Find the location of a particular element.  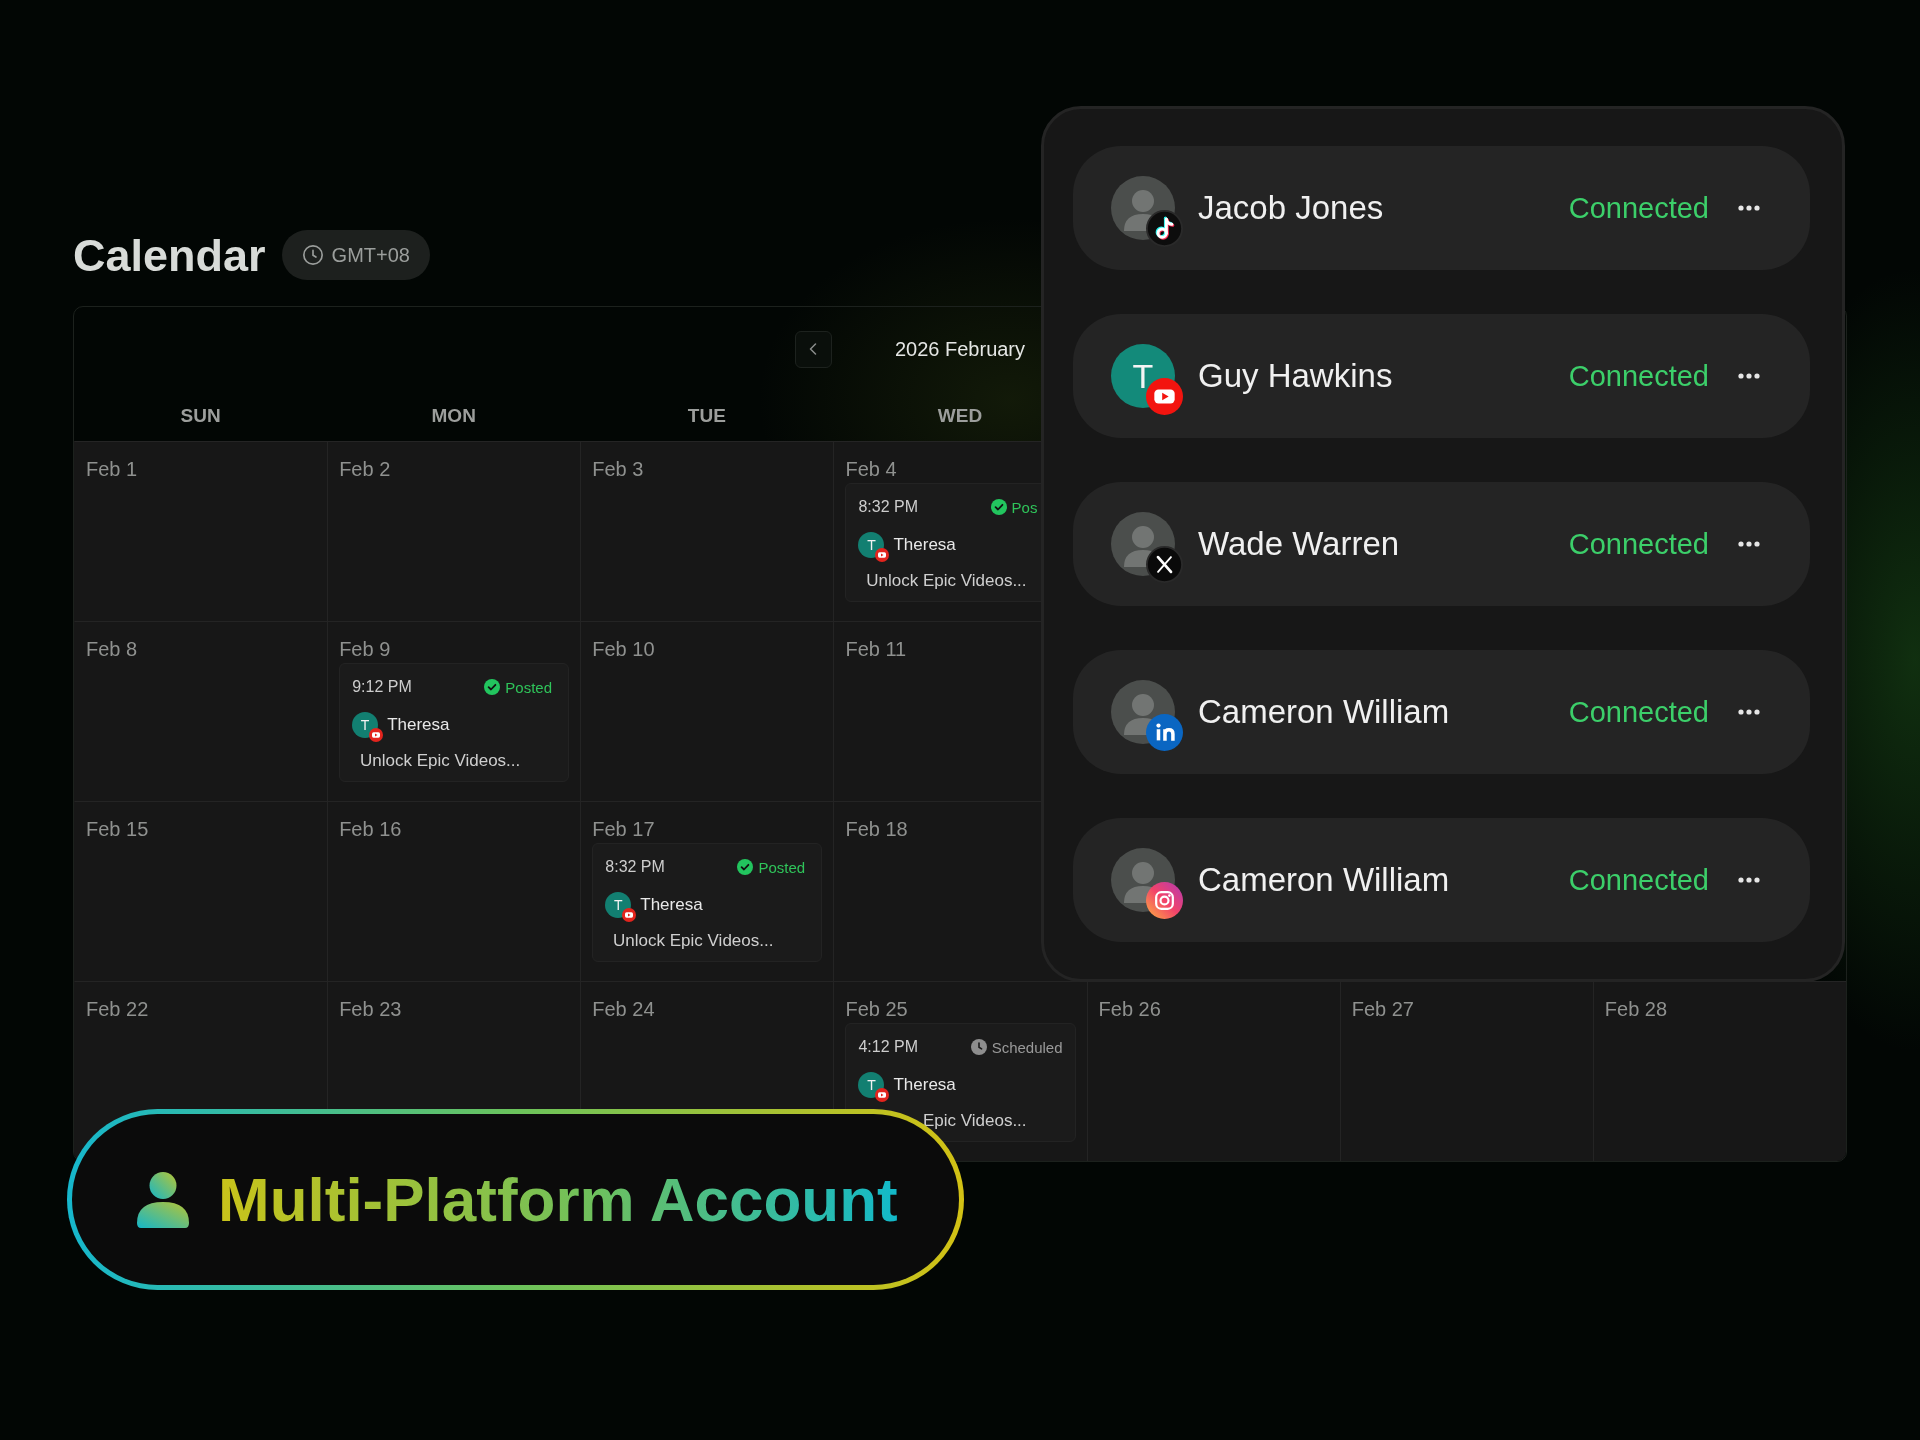

event-time: 4:12 PM is located at coordinates (888, 1047).